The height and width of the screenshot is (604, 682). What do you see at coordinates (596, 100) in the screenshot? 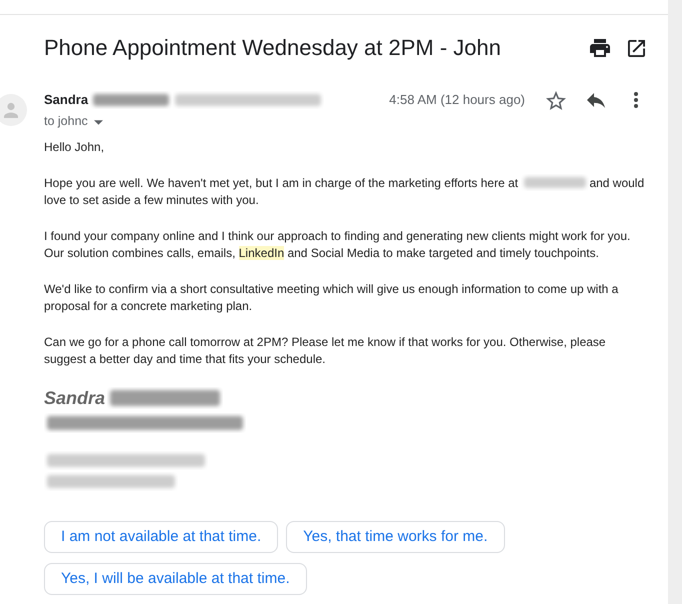
I see `reply-icon` at bounding box center [596, 100].